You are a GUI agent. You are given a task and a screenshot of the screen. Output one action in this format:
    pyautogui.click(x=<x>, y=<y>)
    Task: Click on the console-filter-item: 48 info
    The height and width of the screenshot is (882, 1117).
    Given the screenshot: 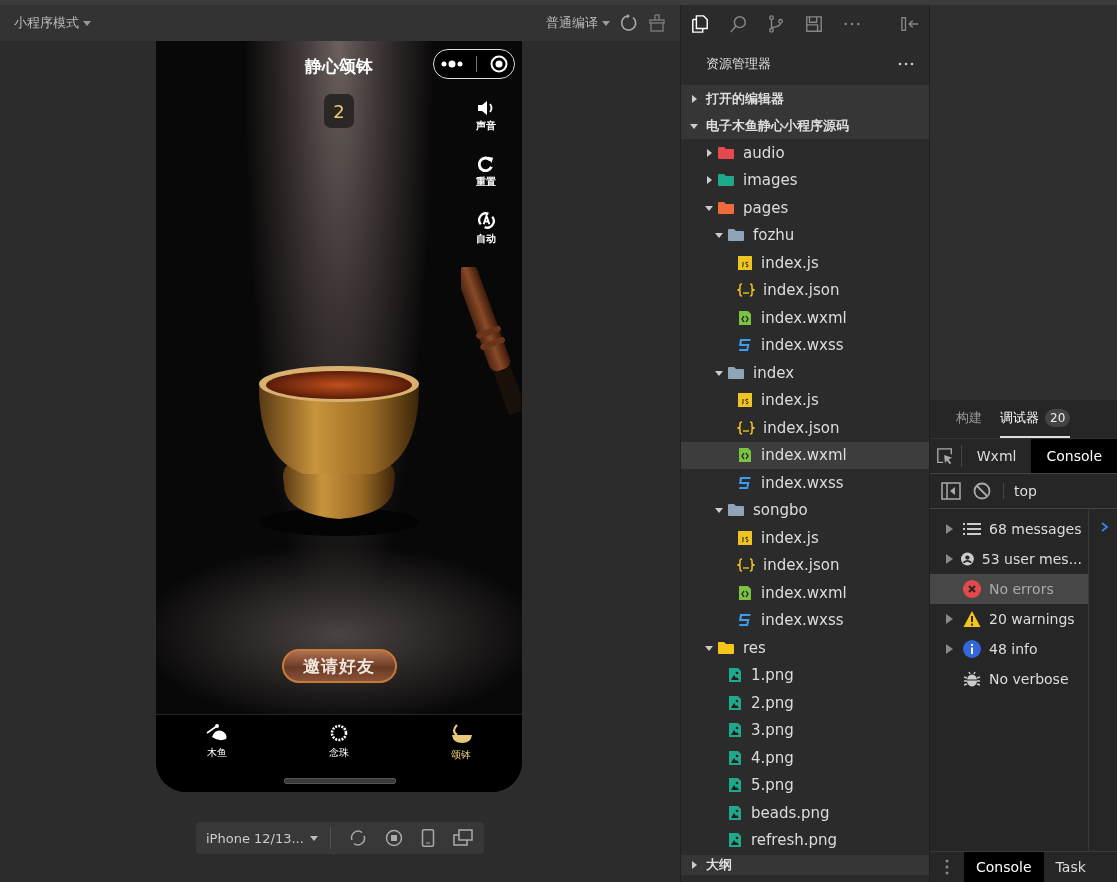 What is the action you would take?
    pyautogui.click(x=1009, y=649)
    